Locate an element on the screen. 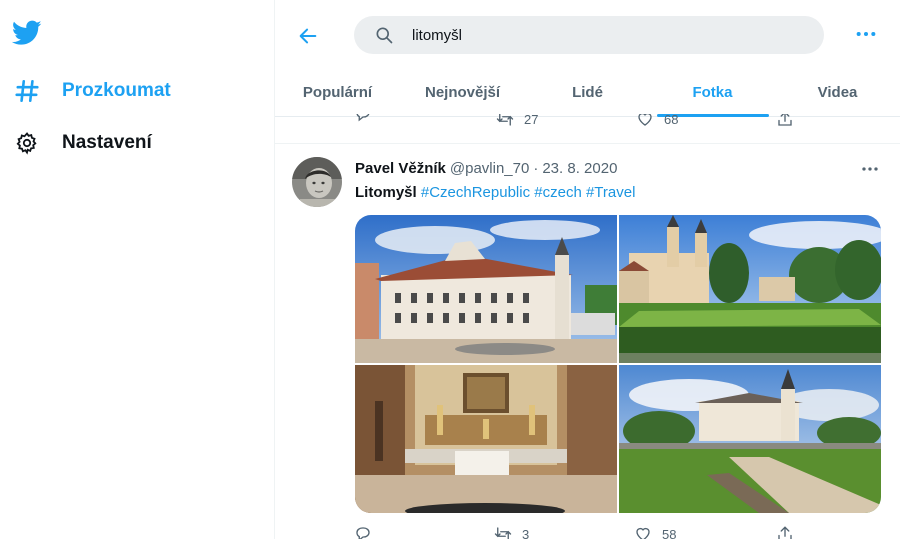 The width and height of the screenshot is (920, 539). retweet-button: 27 is located at coordinates (517, 121).